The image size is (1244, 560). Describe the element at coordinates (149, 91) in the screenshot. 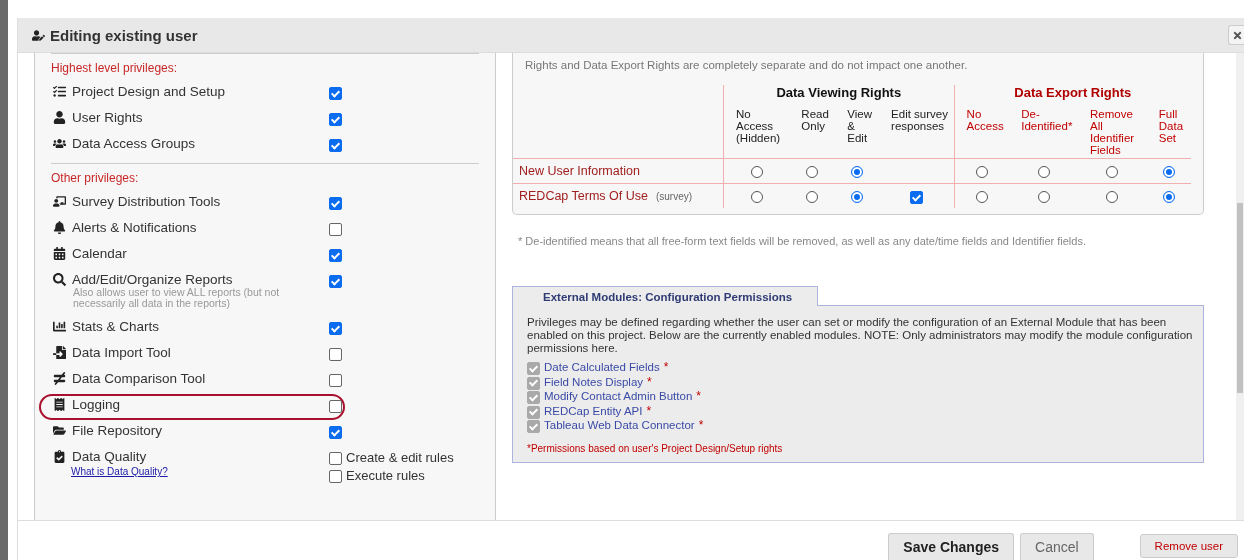

I see `privilege-label: Project Design and Setup` at that location.